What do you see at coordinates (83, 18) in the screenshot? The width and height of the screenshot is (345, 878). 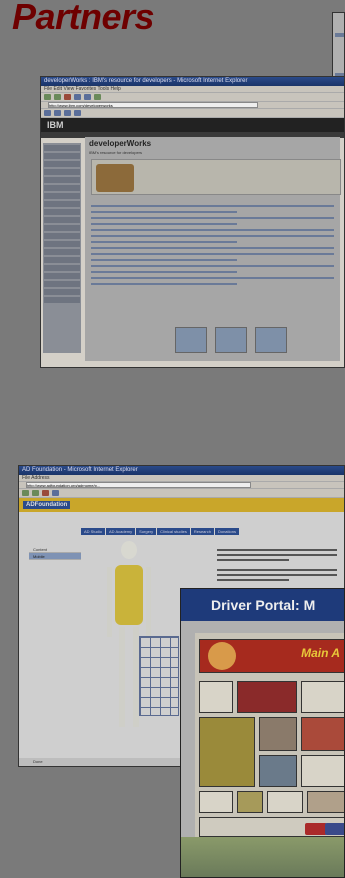 I see `slide-title: Partners` at bounding box center [83, 18].